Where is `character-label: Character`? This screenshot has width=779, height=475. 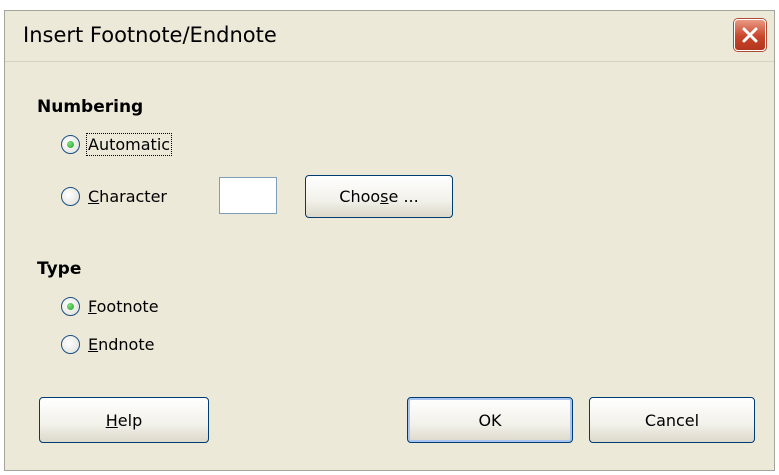
character-label: Character is located at coordinates (127, 196).